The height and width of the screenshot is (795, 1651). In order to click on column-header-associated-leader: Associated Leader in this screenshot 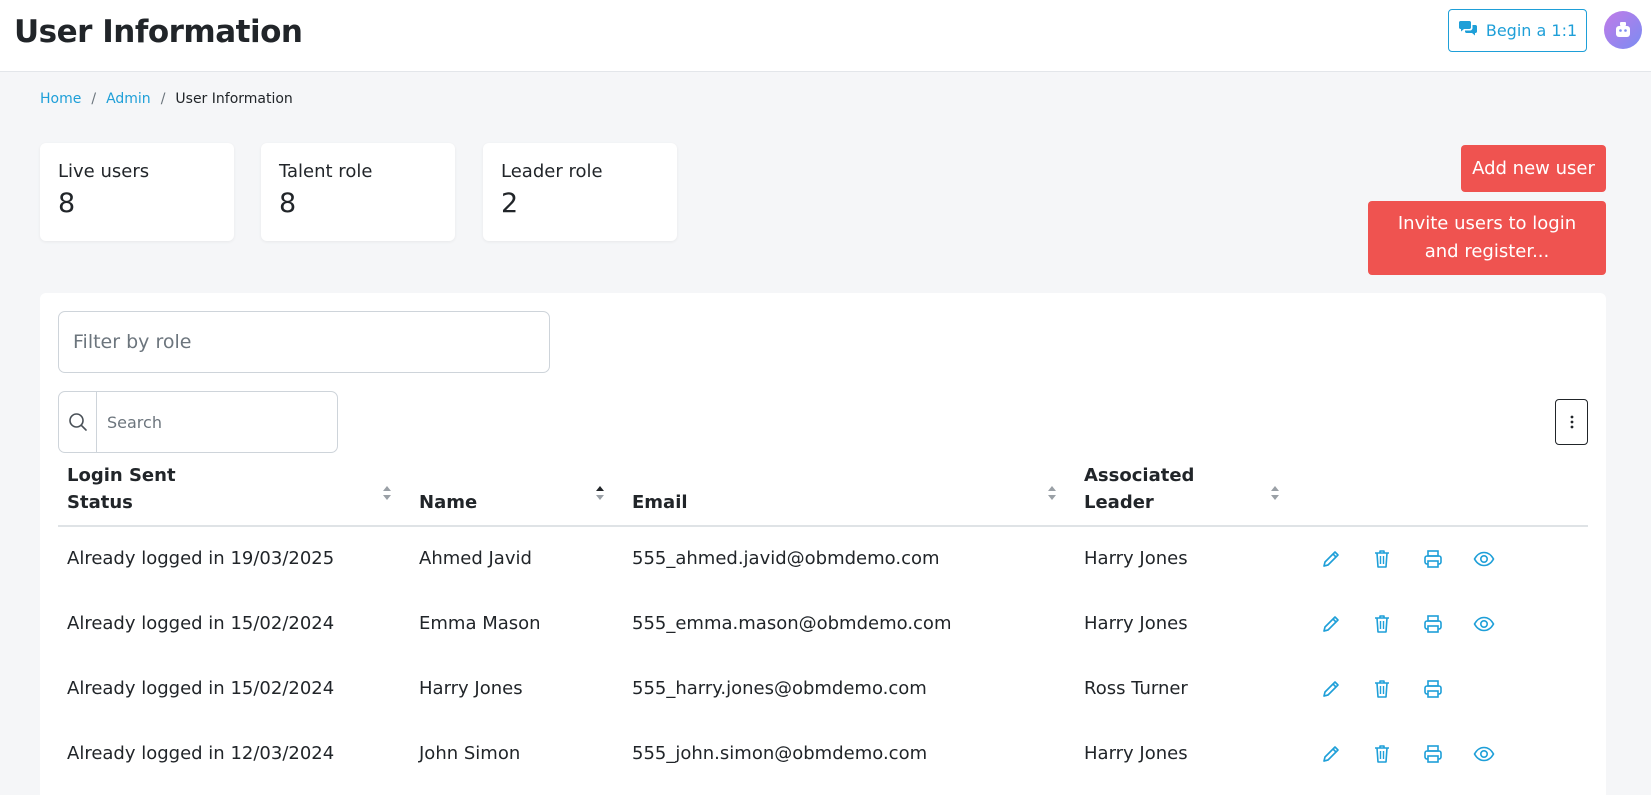, I will do `click(1139, 489)`.